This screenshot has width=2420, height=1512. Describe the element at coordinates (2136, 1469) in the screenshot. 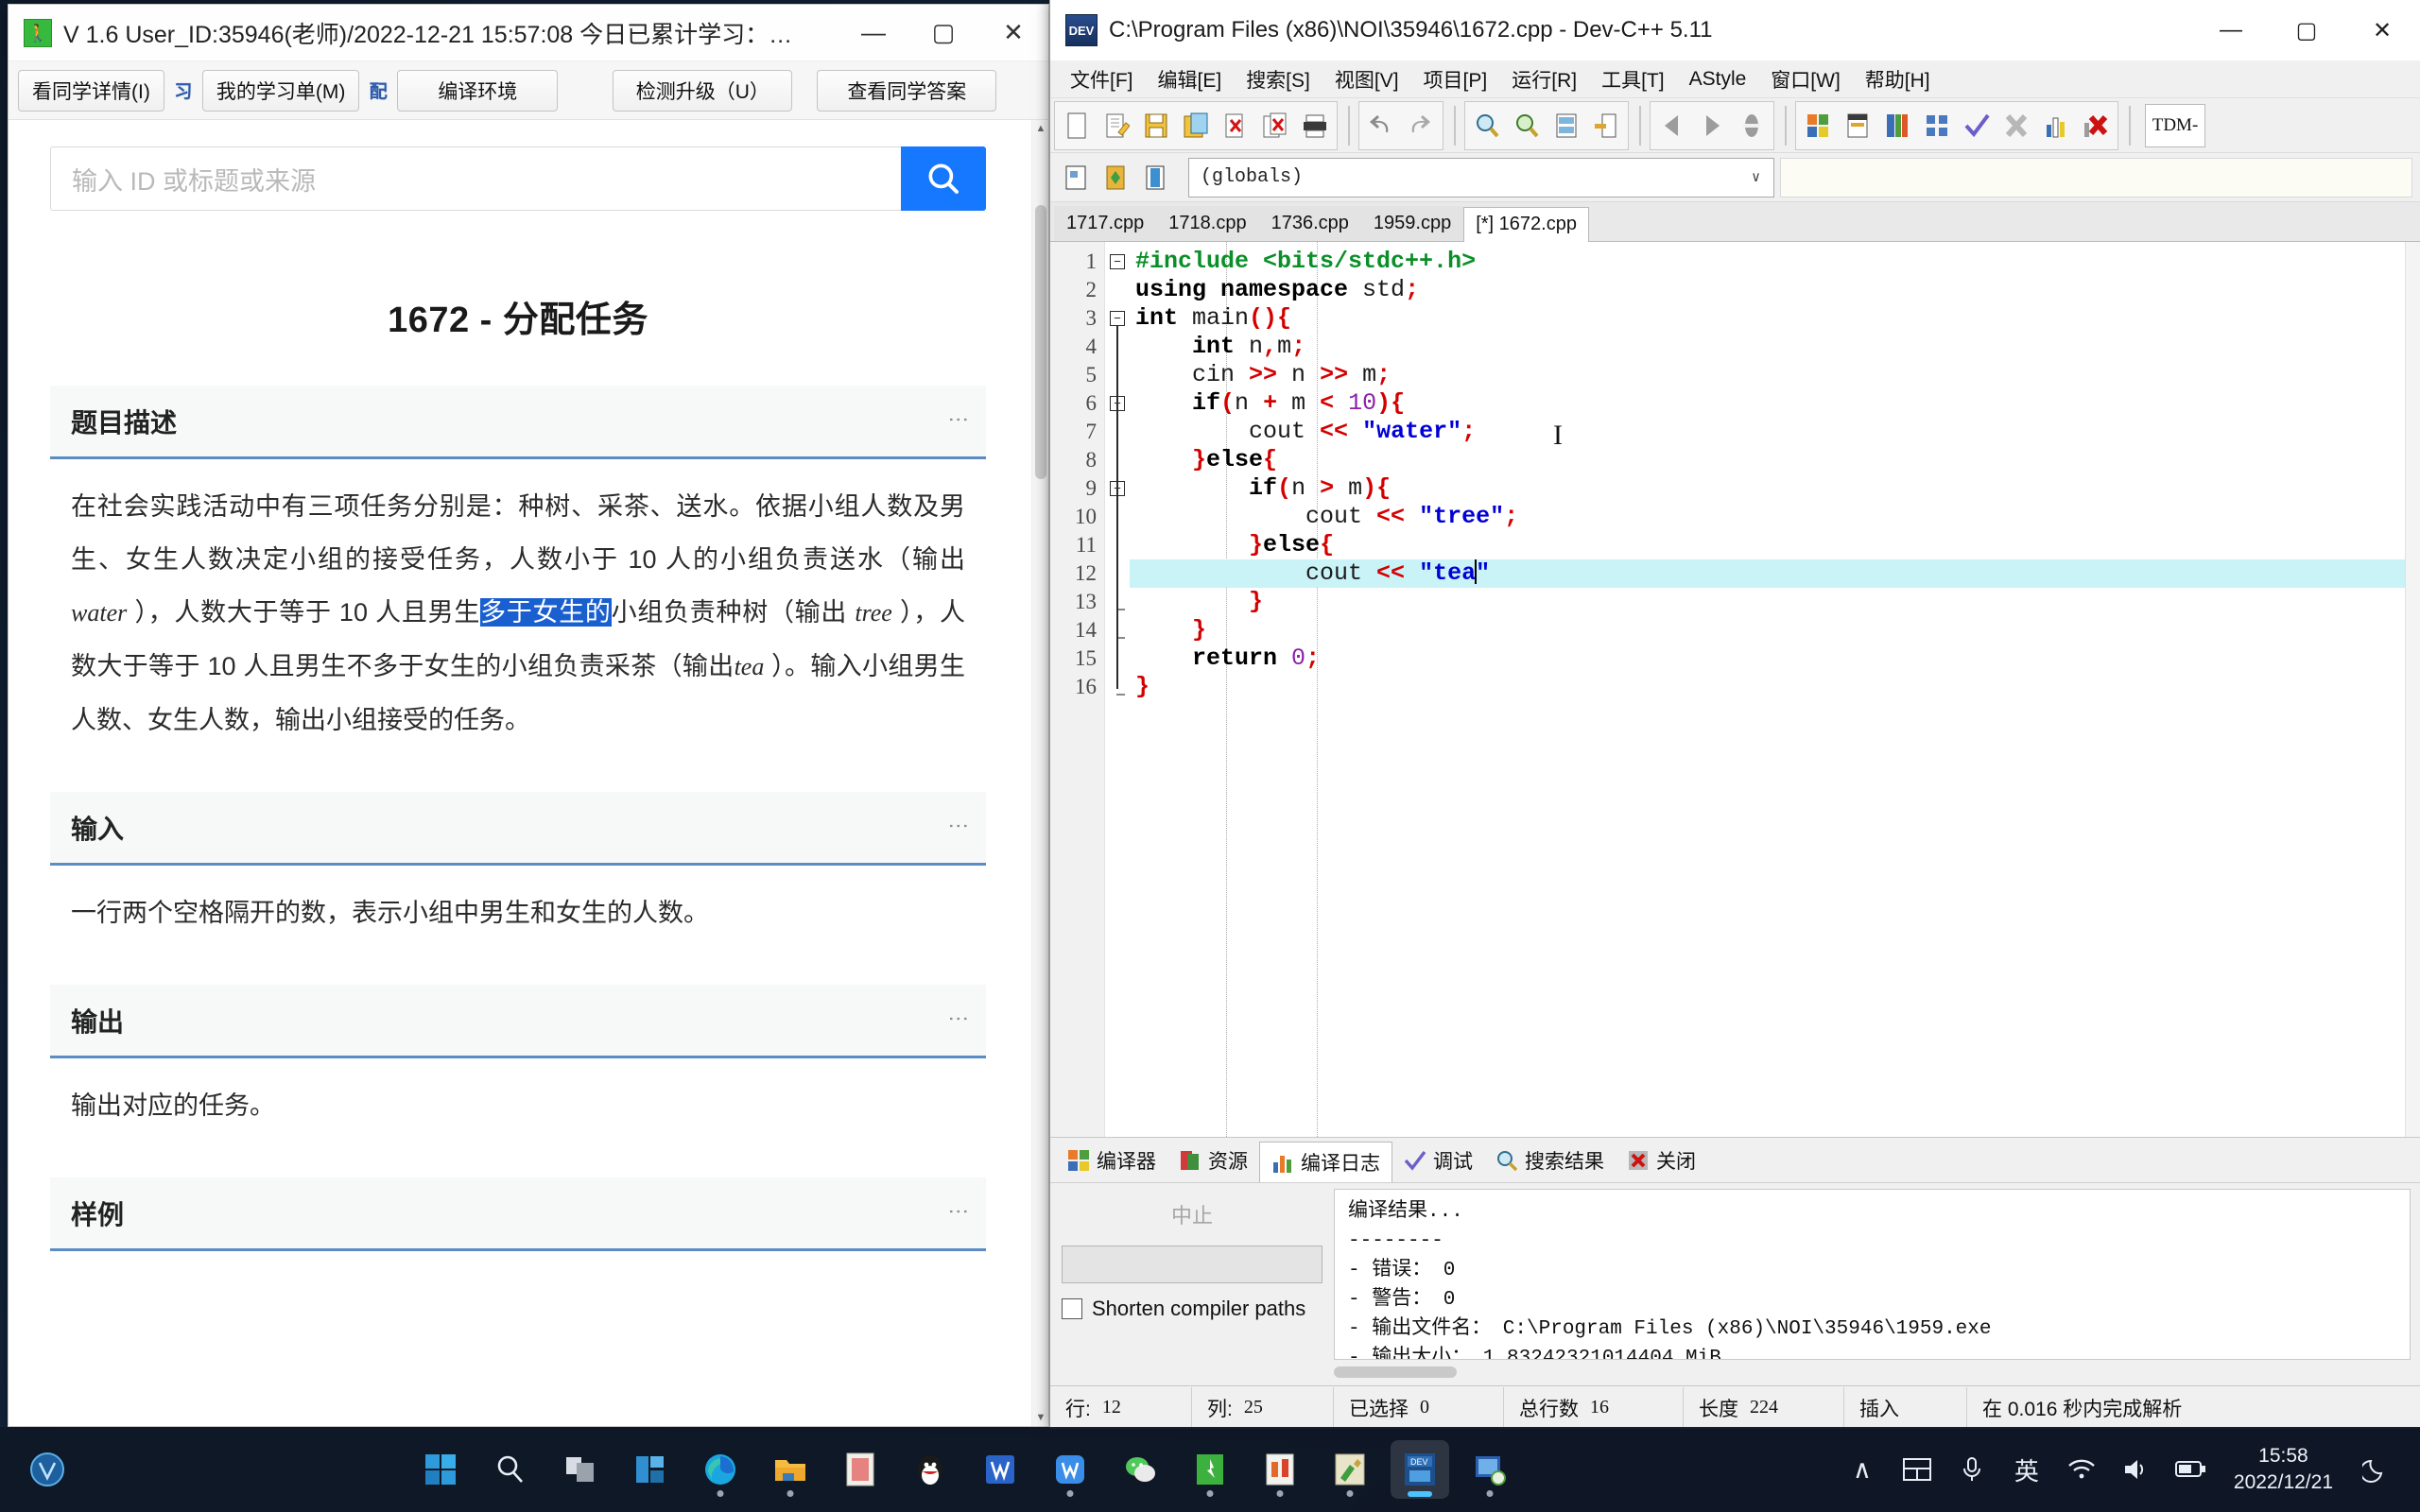

I see `volume-icon` at that location.